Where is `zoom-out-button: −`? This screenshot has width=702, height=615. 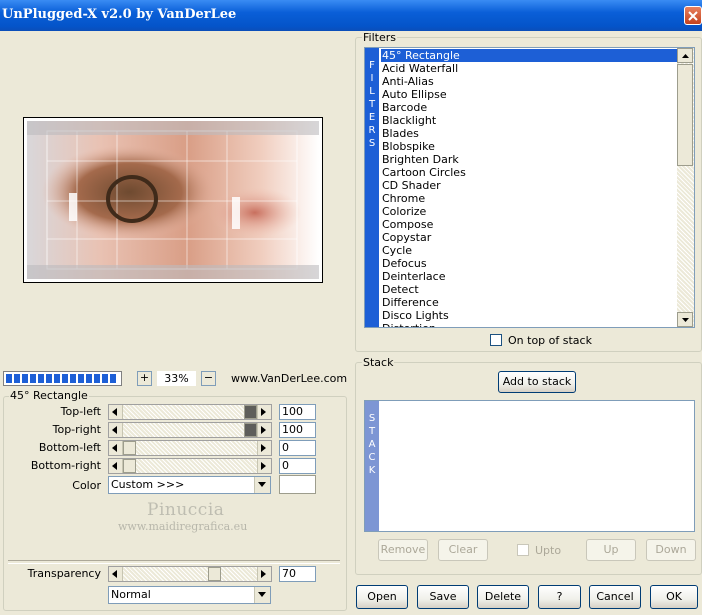
zoom-out-button: − is located at coordinates (208, 378).